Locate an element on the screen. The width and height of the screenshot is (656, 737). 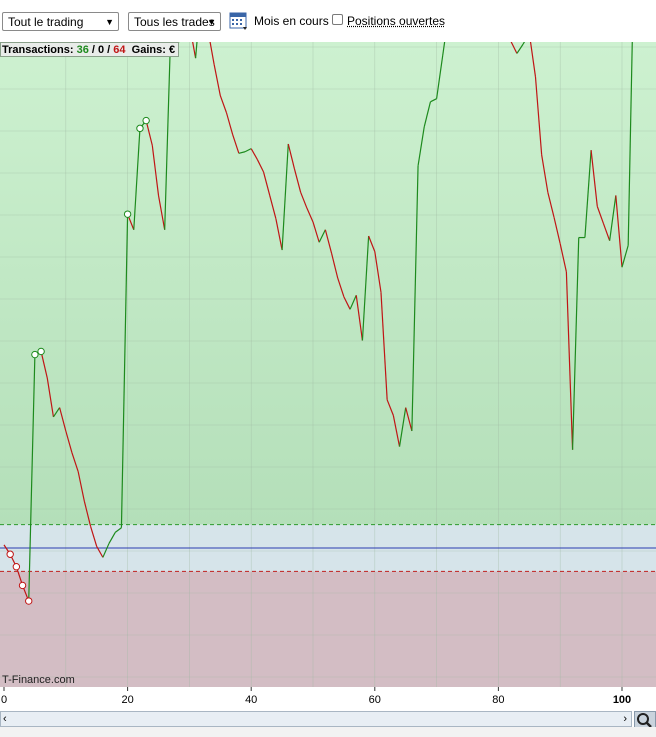
open-positions-checkbox is located at coordinates (337, 19).